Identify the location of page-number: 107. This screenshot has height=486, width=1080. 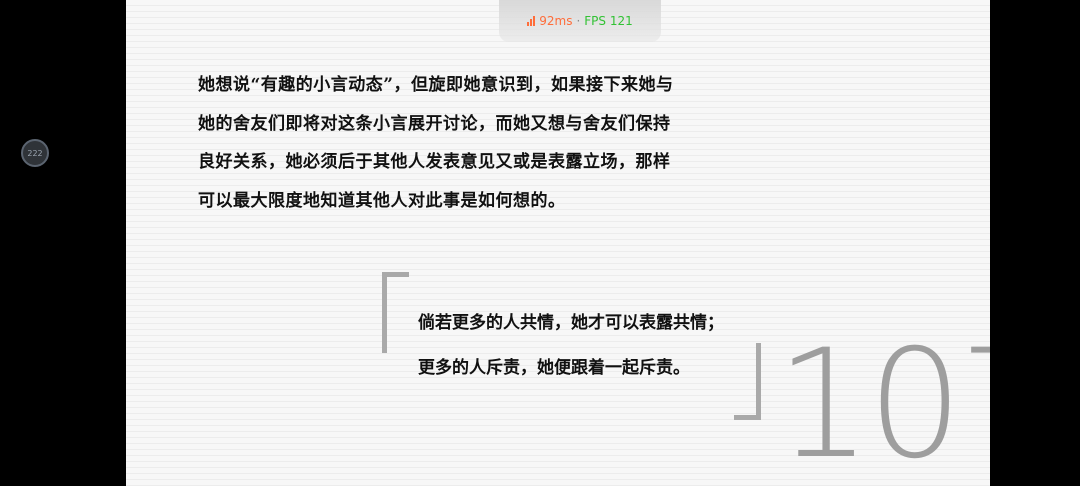
(883, 402).